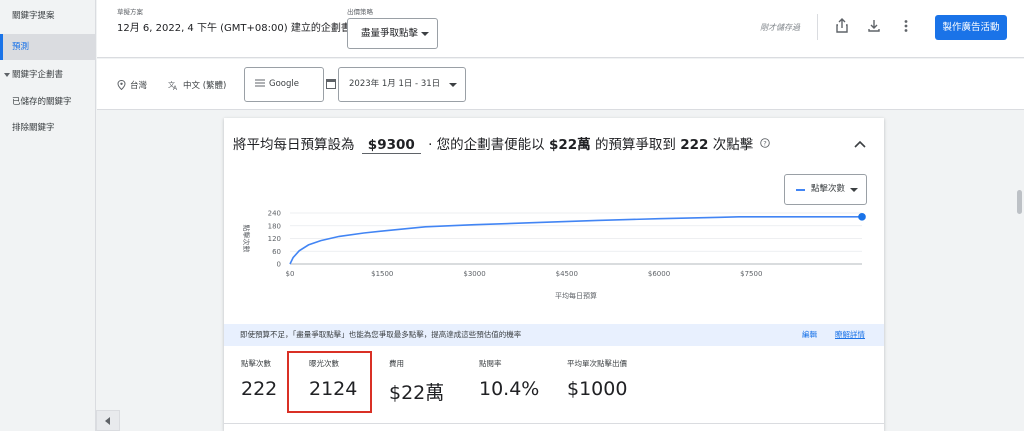  Describe the element at coordinates (139, 86) in the screenshot. I see `location-value: 台灣` at that location.